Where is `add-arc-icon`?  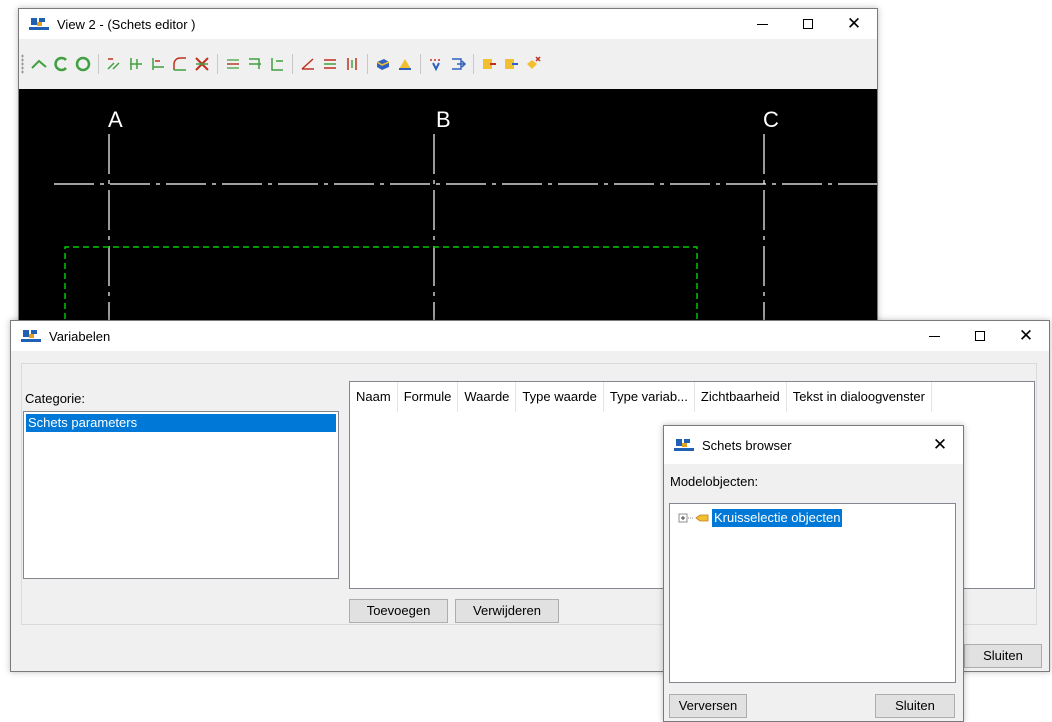
add-arc-icon is located at coordinates (61, 64).